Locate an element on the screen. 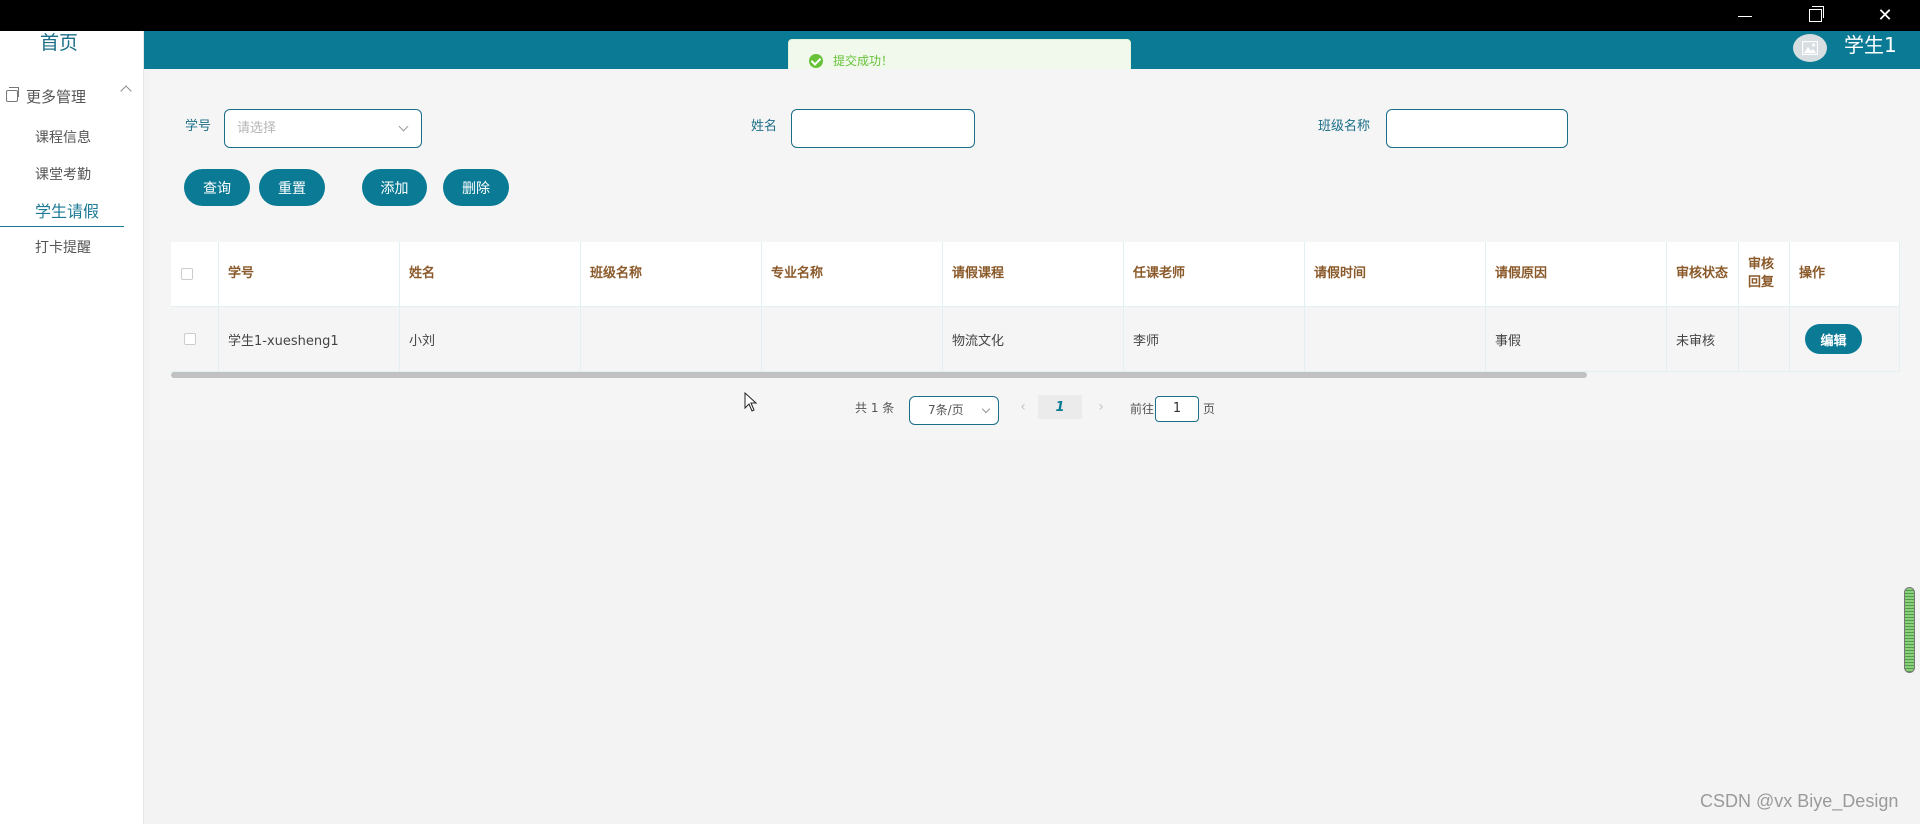 The height and width of the screenshot is (824, 1920). name-label: 姓名 is located at coordinates (764, 126).